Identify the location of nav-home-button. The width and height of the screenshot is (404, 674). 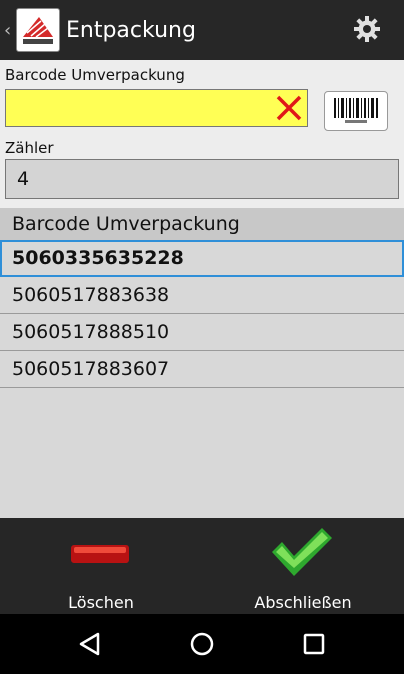
(202, 644).